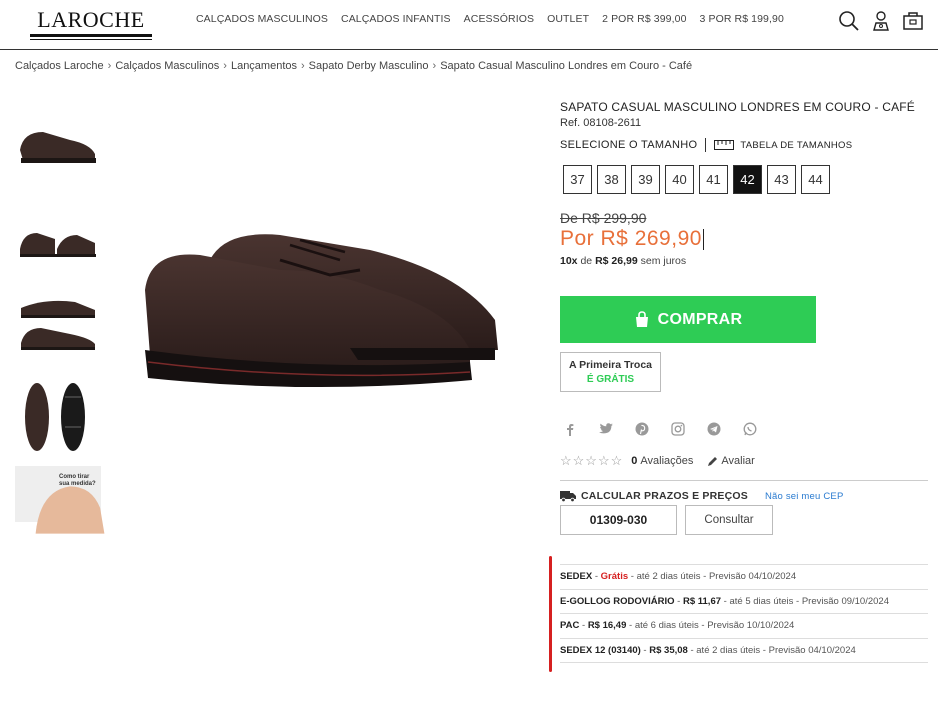 The width and height of the screenshot is (938, 707). I want to click on truck-icon, so click(568, 496).